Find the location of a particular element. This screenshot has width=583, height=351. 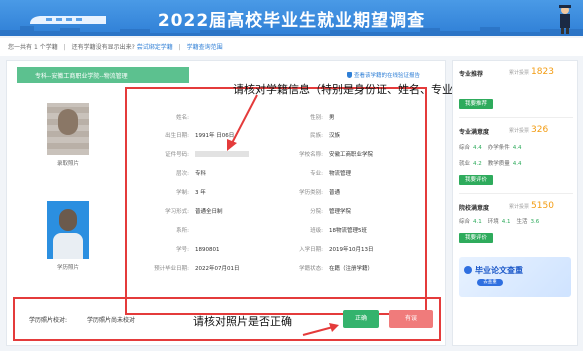

confirm-correct-button: 正确 is located at coordinates (361, 319).